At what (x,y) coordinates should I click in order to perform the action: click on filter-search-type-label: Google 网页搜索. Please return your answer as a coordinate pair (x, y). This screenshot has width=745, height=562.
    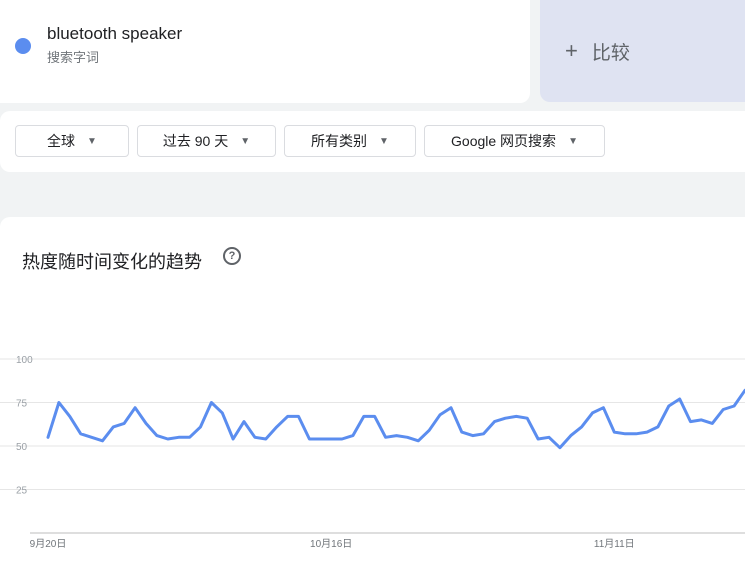
    Looking at the image, I should click on (504, 141).